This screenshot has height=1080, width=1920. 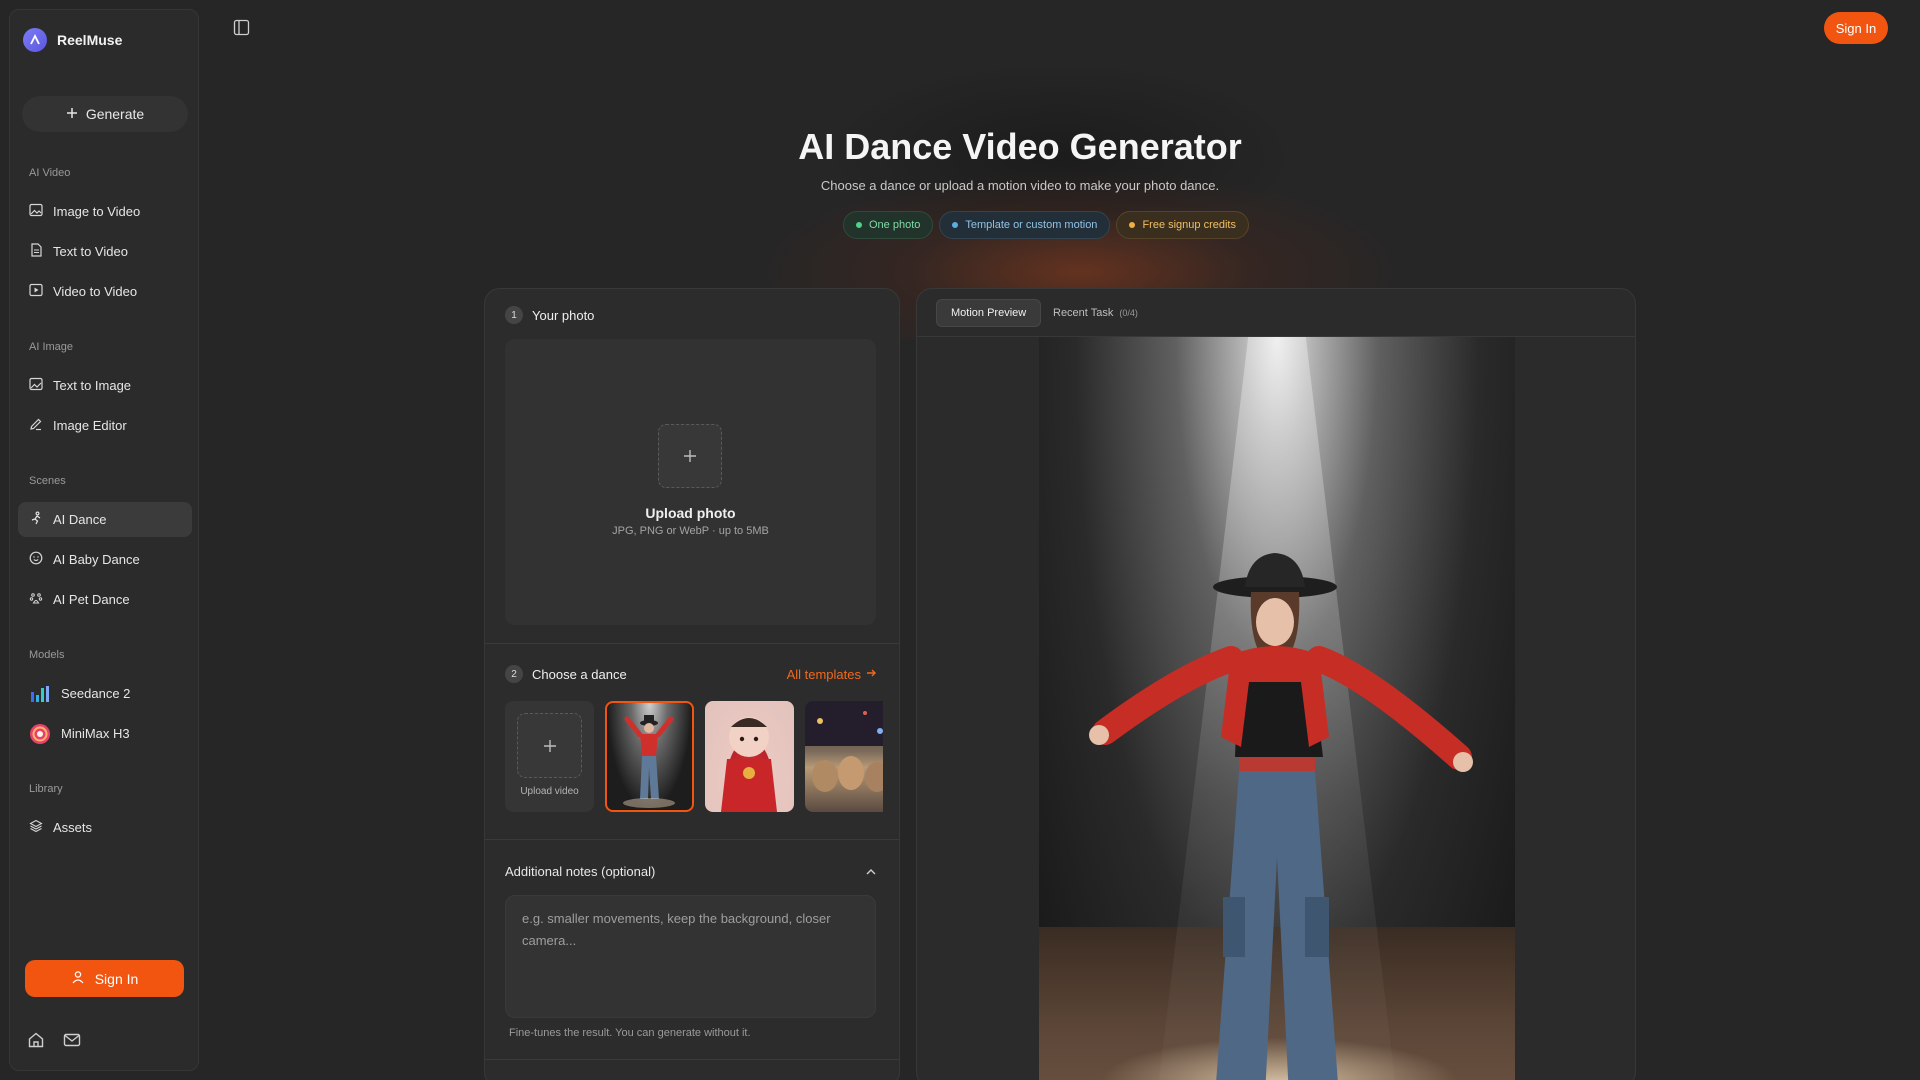 What do you see at coordinates (36, 519) in the screenshot?
I see `sparkle-dance-icon` at bounding box center [36, 519].